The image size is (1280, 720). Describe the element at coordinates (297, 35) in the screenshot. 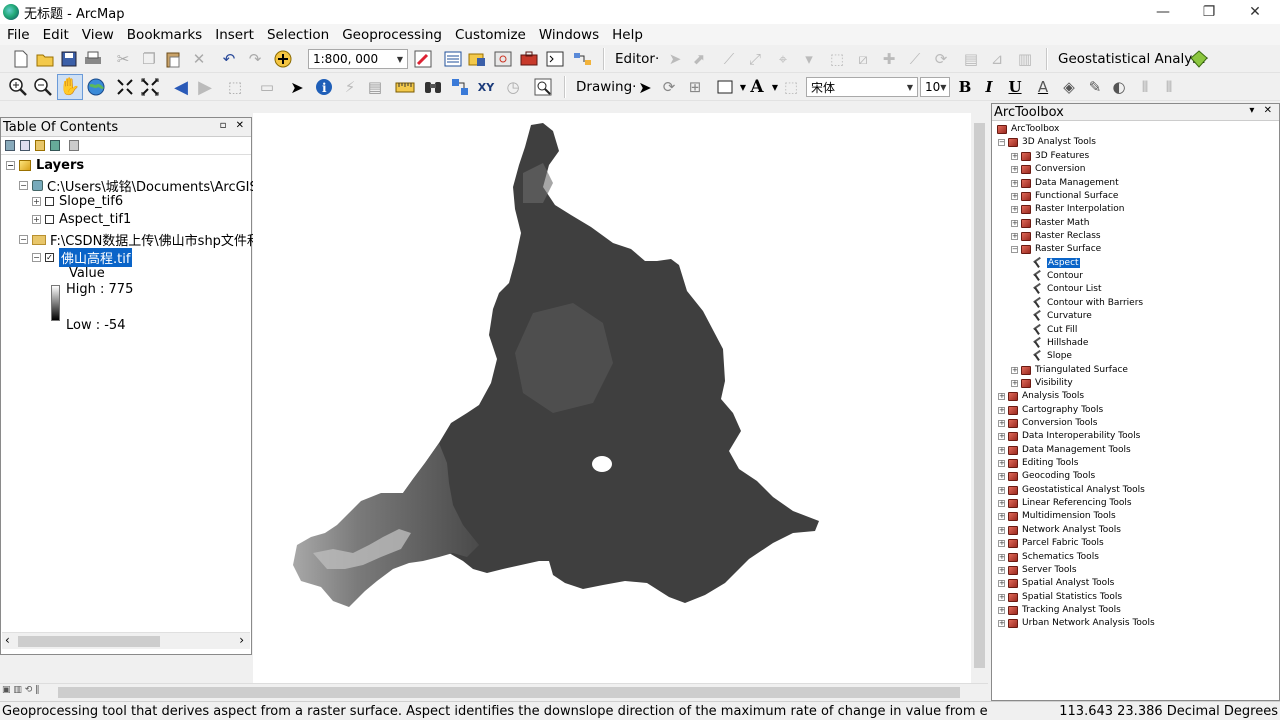

I see `menu-selection: Selection` at that location.